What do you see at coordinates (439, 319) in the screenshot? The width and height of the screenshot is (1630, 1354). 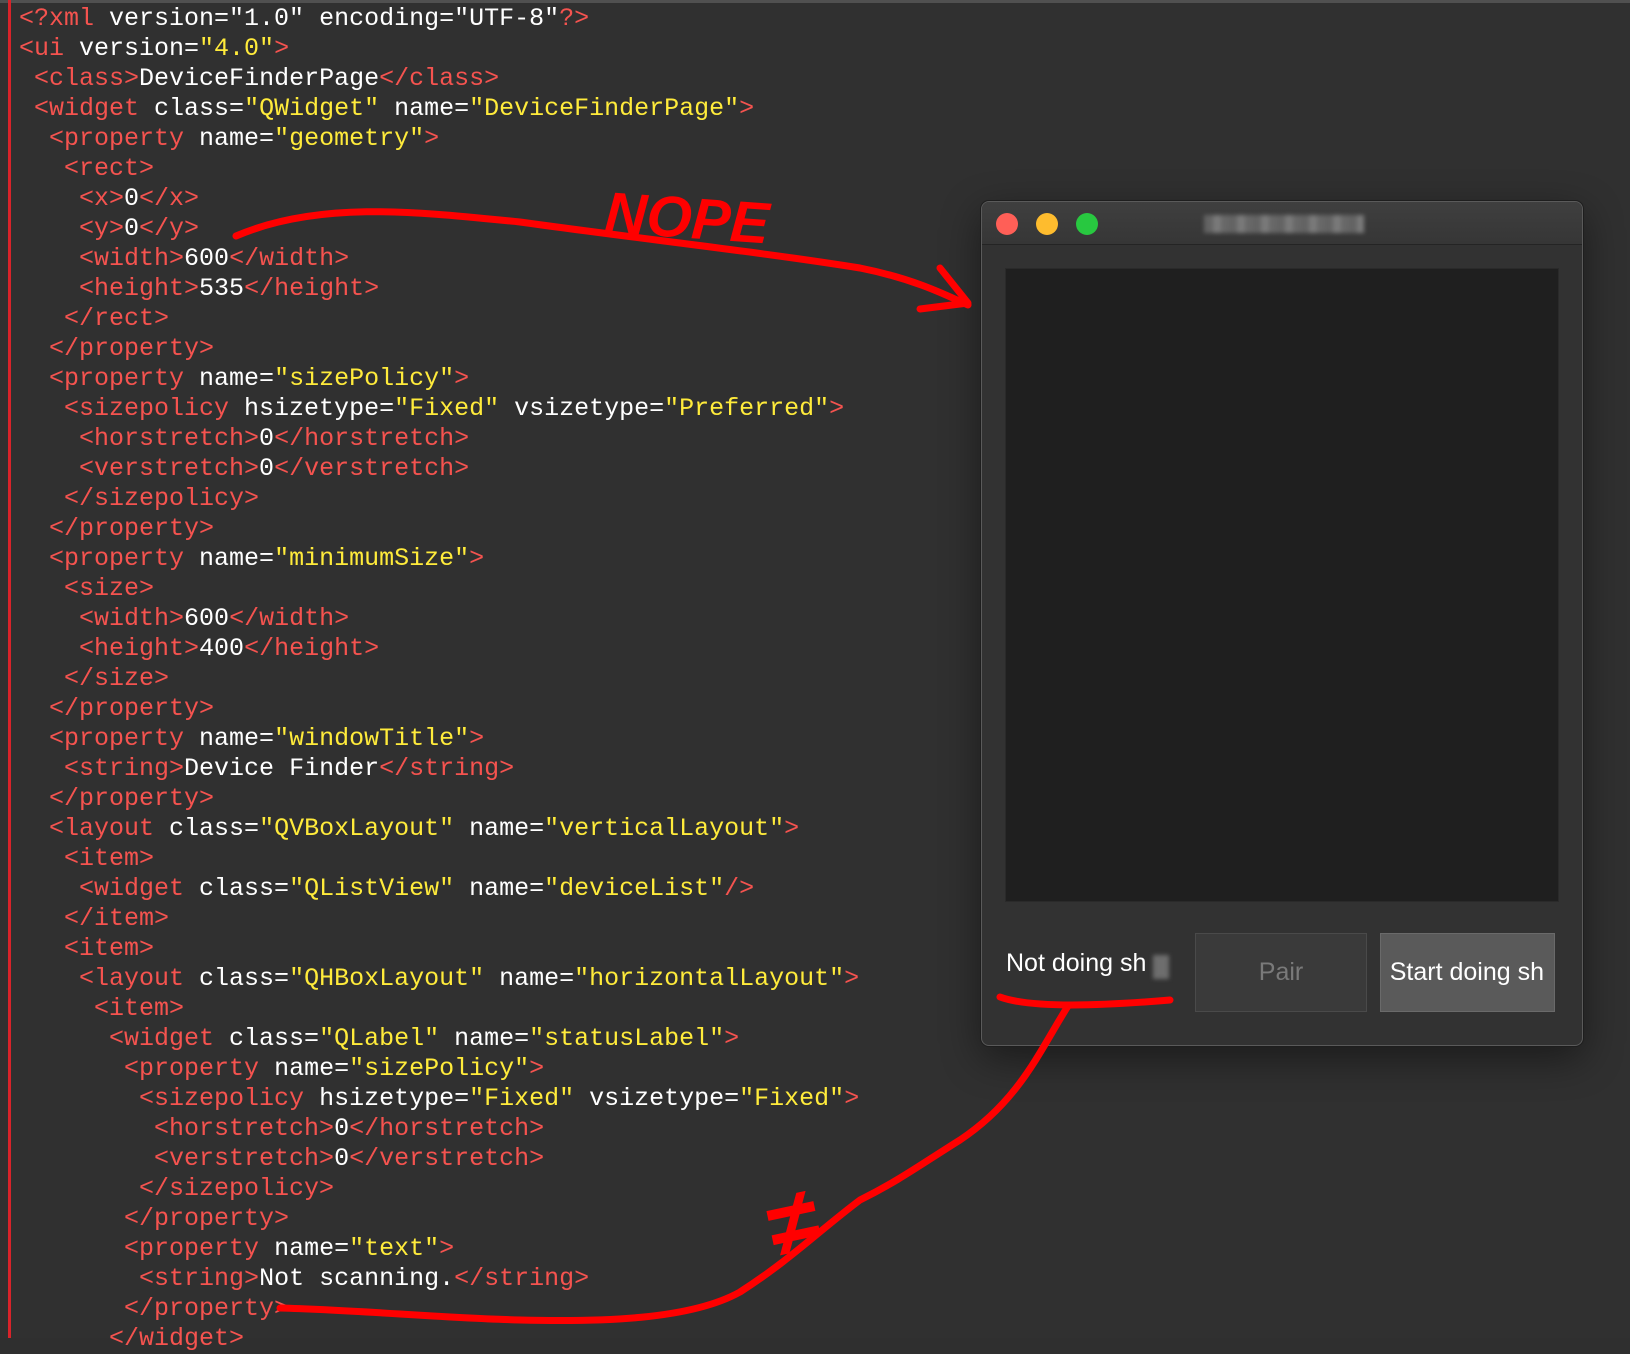 I see `code-line: </rect>` at bounding box center [439, 319].